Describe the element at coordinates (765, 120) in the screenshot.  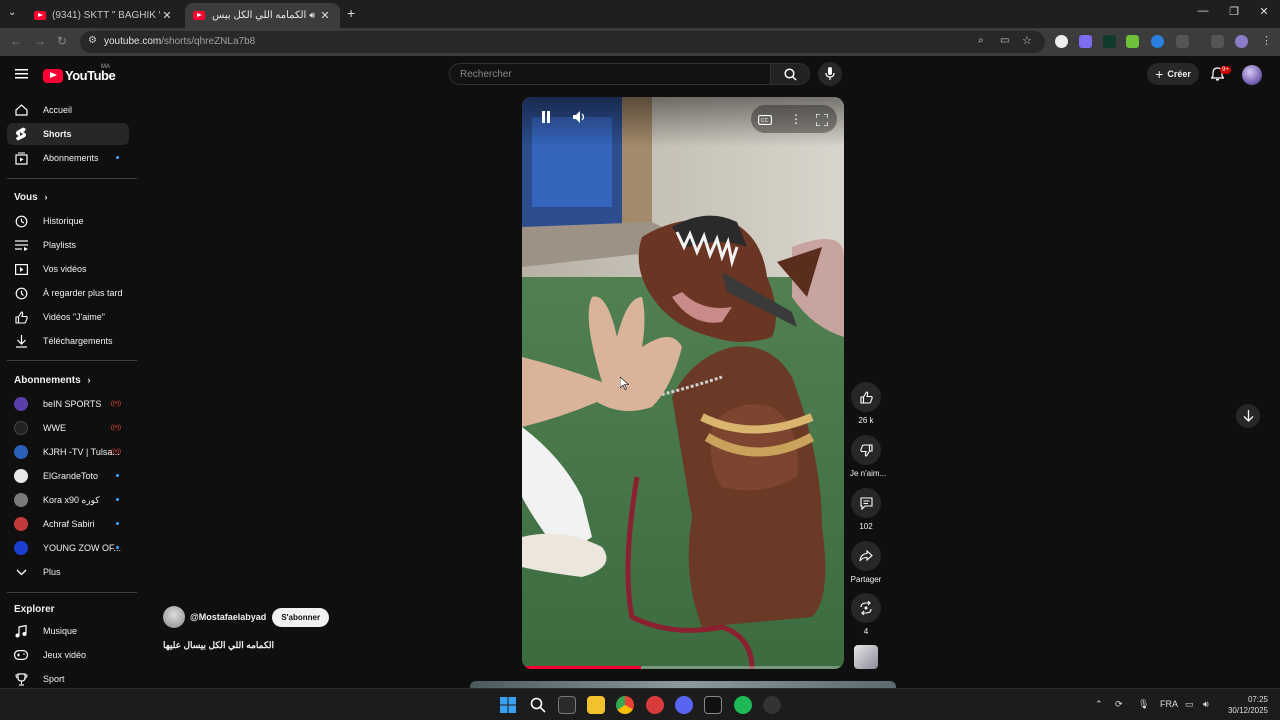
I see `captions-icon: CC` at that location.